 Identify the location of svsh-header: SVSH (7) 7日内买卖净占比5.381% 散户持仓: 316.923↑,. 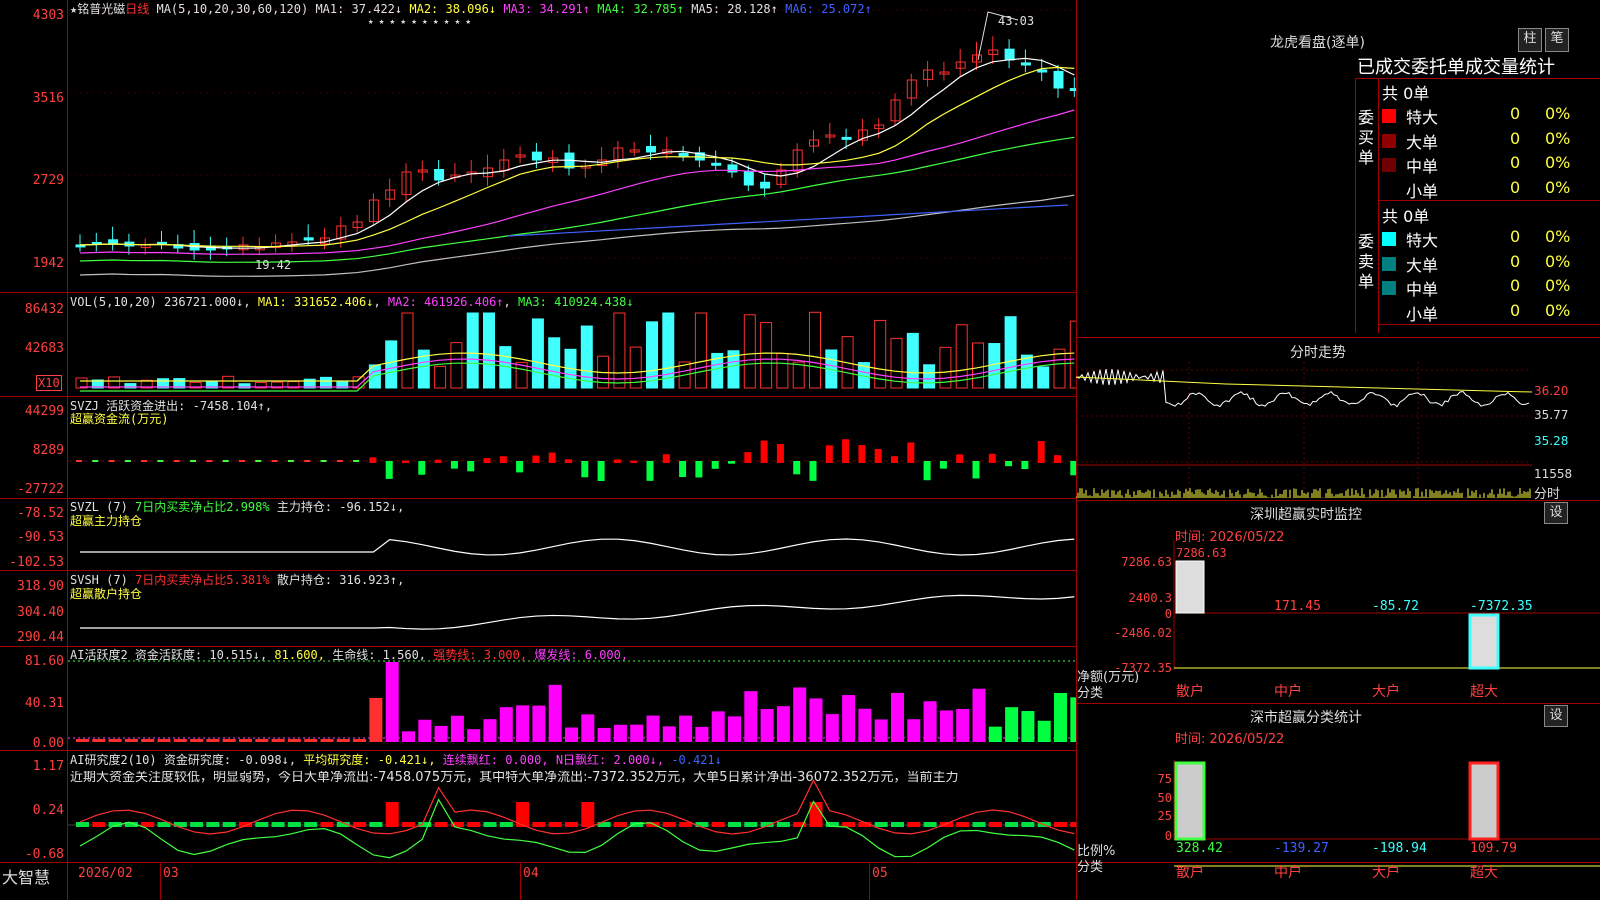
(237, 580).